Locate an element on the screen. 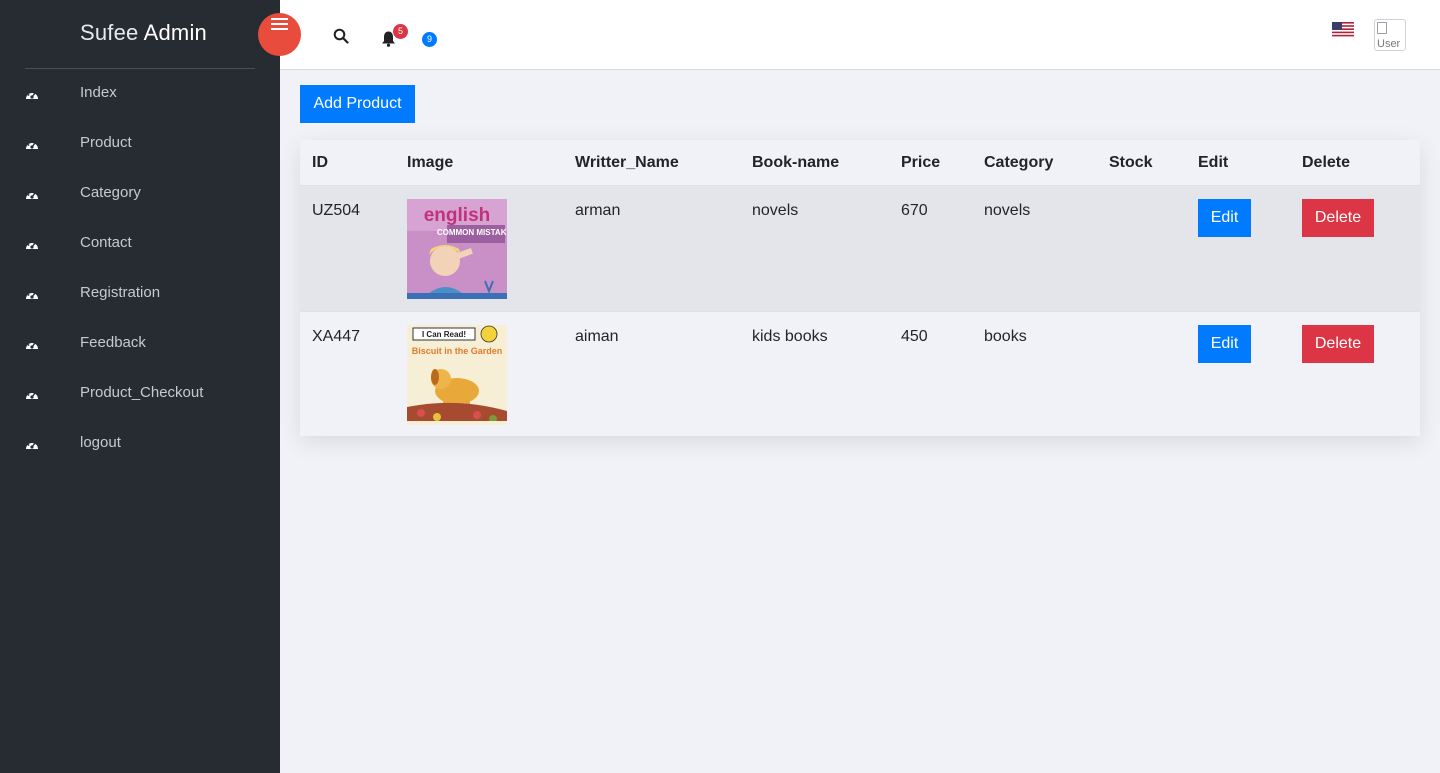 This screenshot has height=773, width=1440. sidebar-item-label: Product is located at coordinates (106, 142).